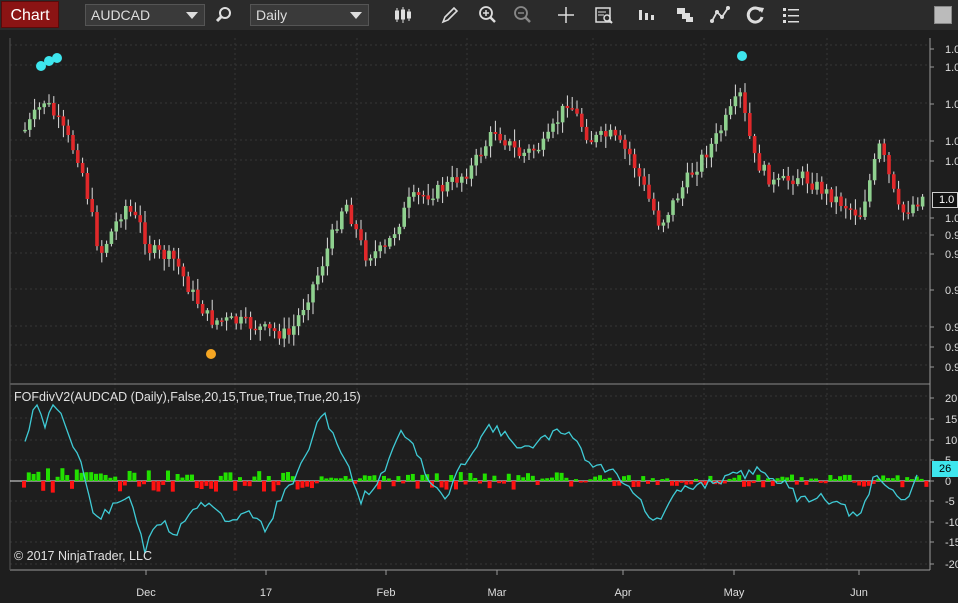 This screenshot has width=958, height=603. I want to click on time-tick-label: Dec, so click(146, 593).